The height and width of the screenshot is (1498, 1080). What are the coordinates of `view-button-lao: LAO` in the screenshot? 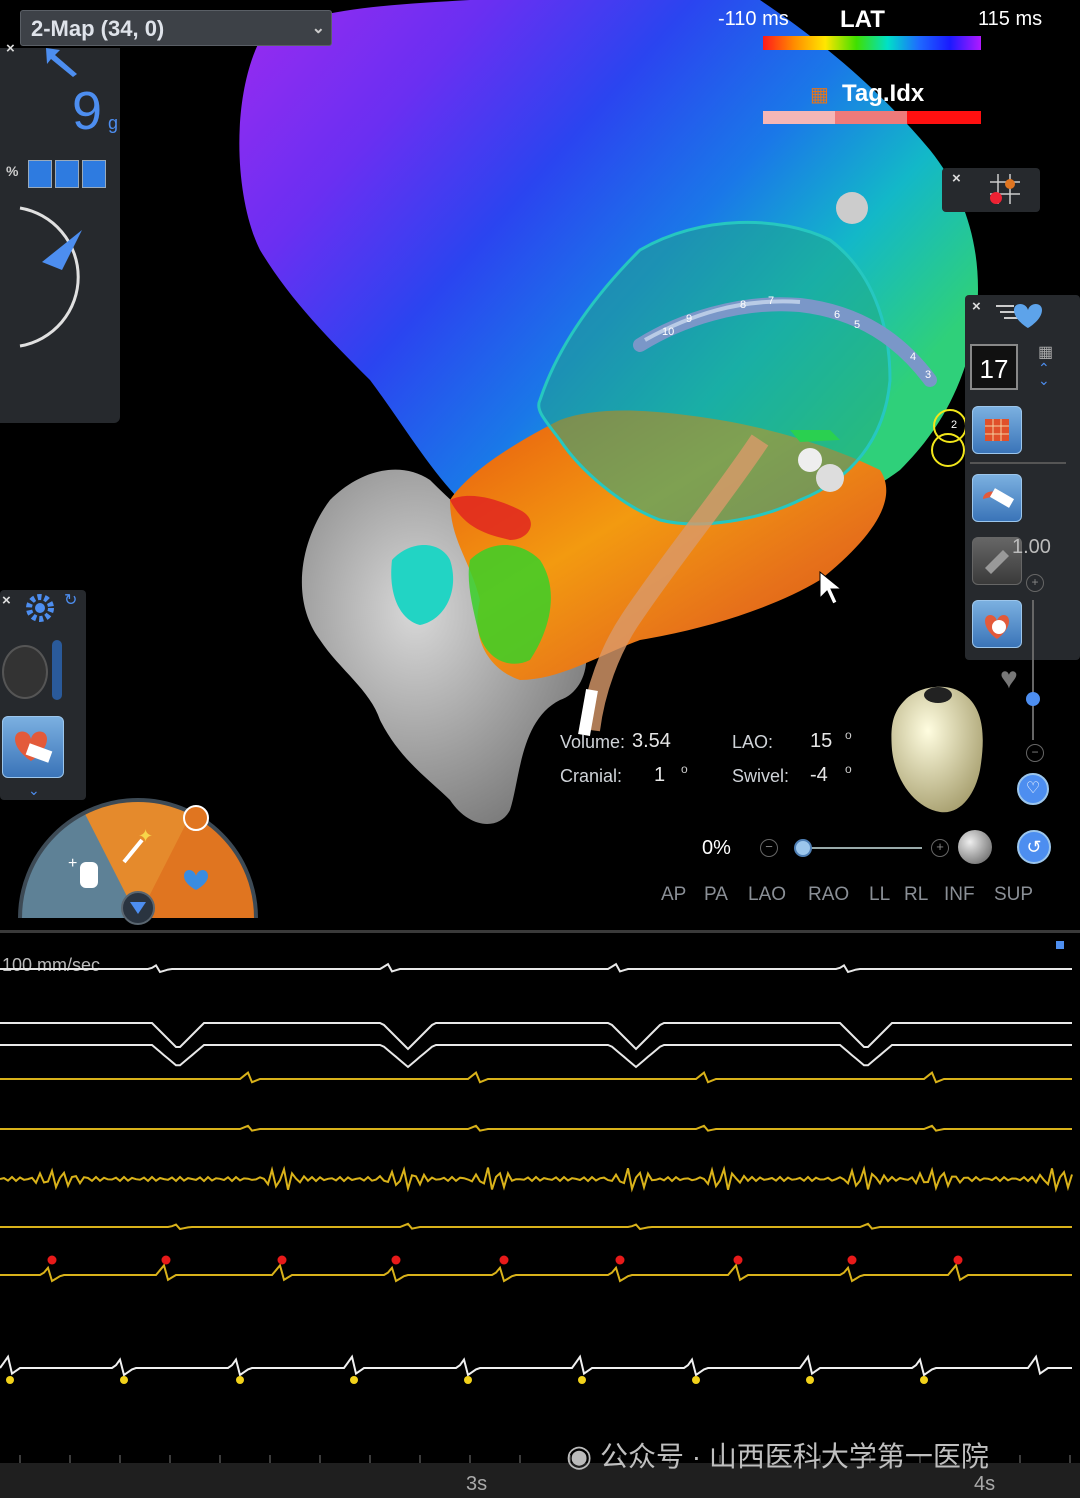 It's located at (767, 895).